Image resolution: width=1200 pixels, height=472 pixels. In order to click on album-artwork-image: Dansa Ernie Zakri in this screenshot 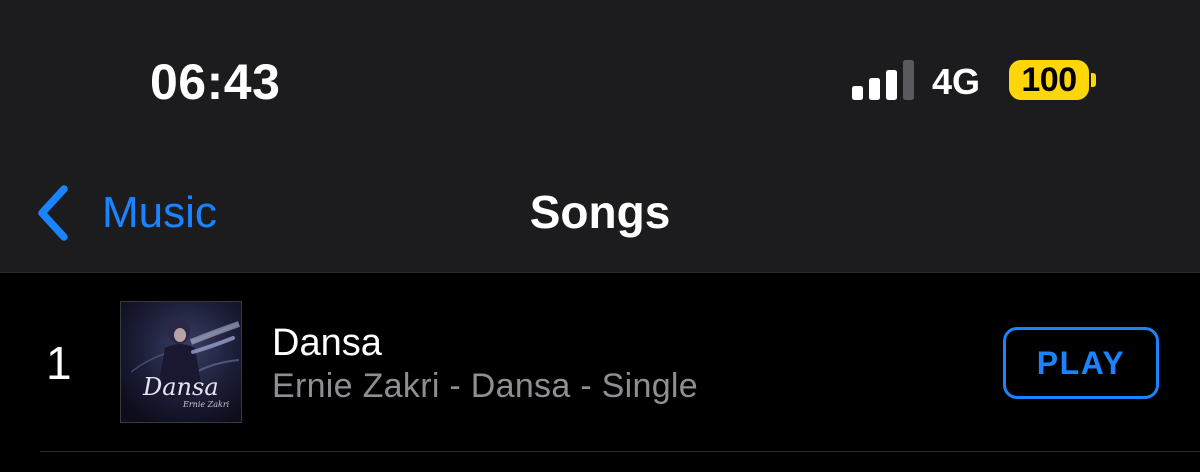, I will do `click(181, 362)`.